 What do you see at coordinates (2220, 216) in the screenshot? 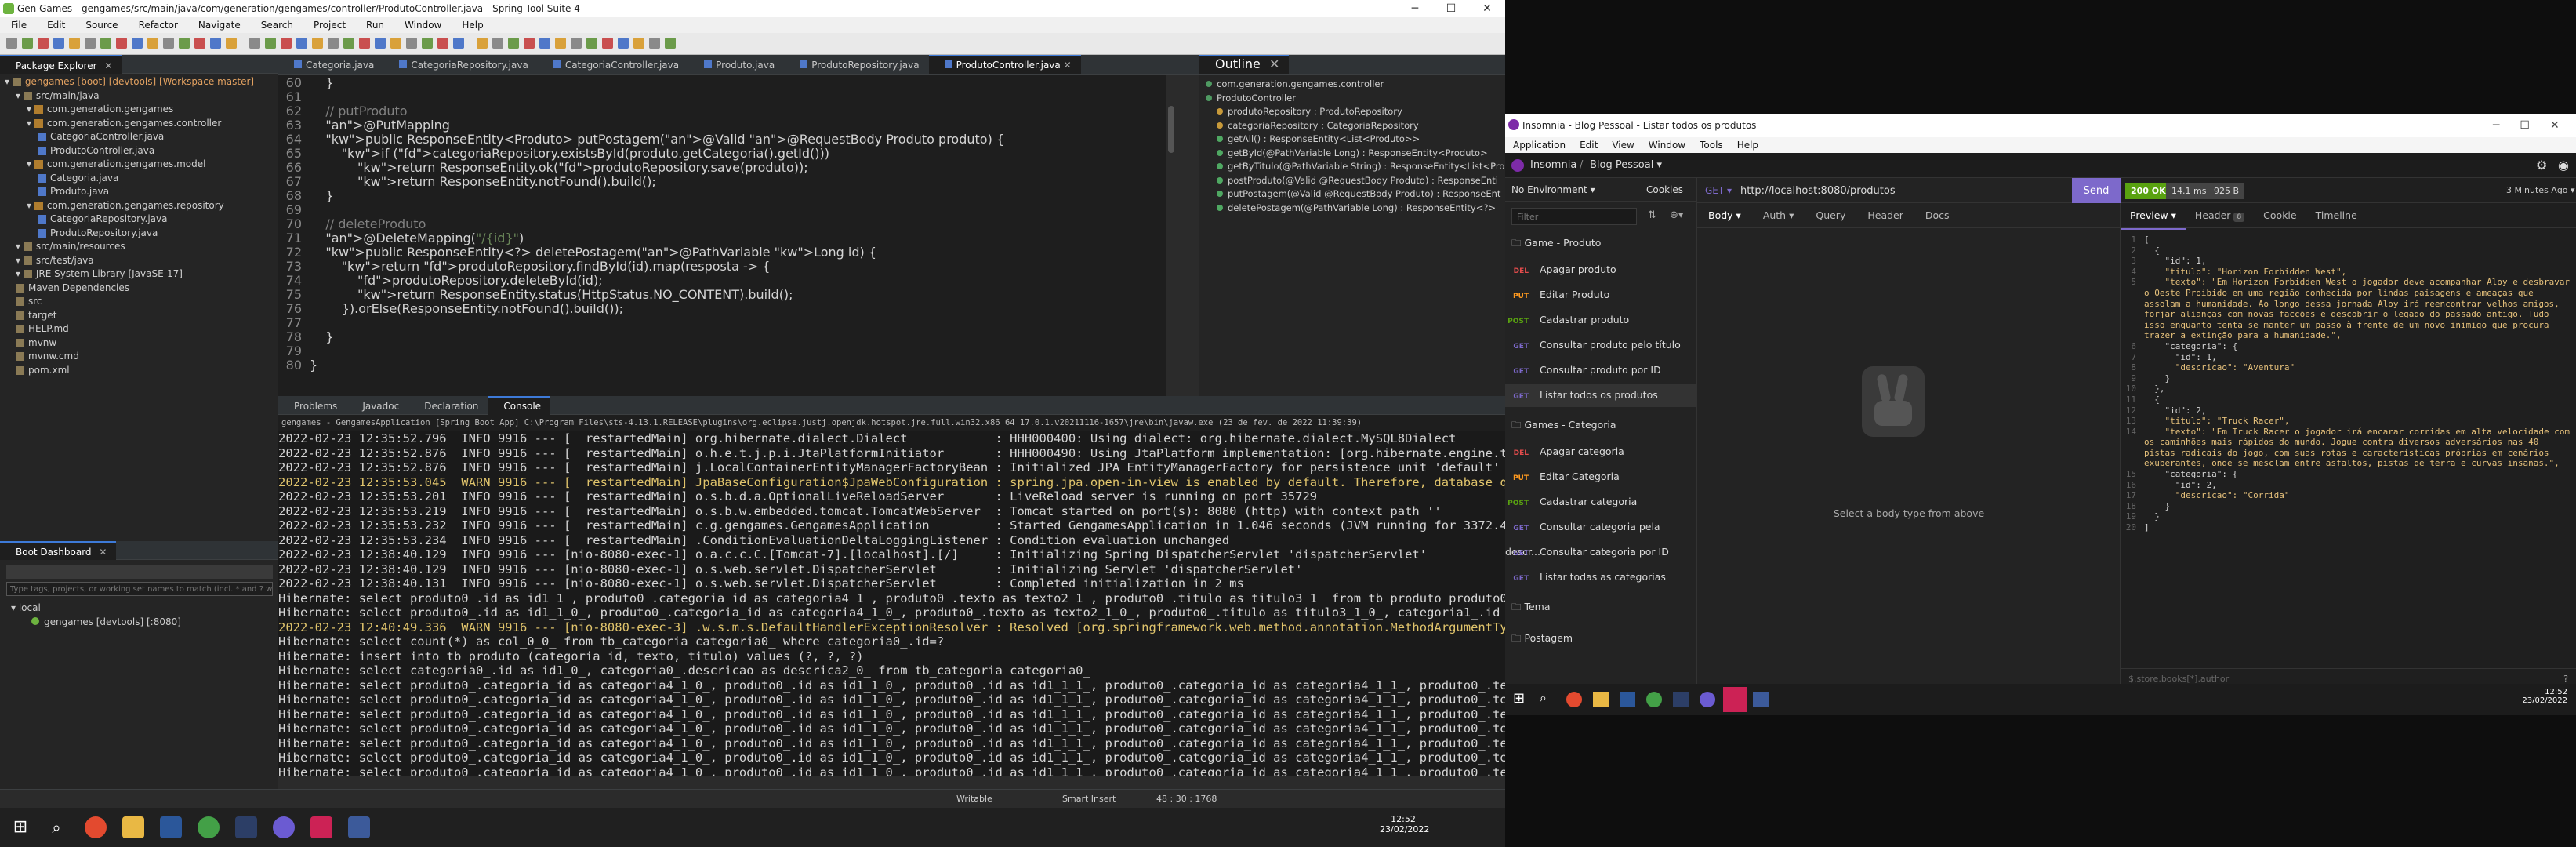
I see `tab-header: Header 8` at bounding box center [2220, 216].